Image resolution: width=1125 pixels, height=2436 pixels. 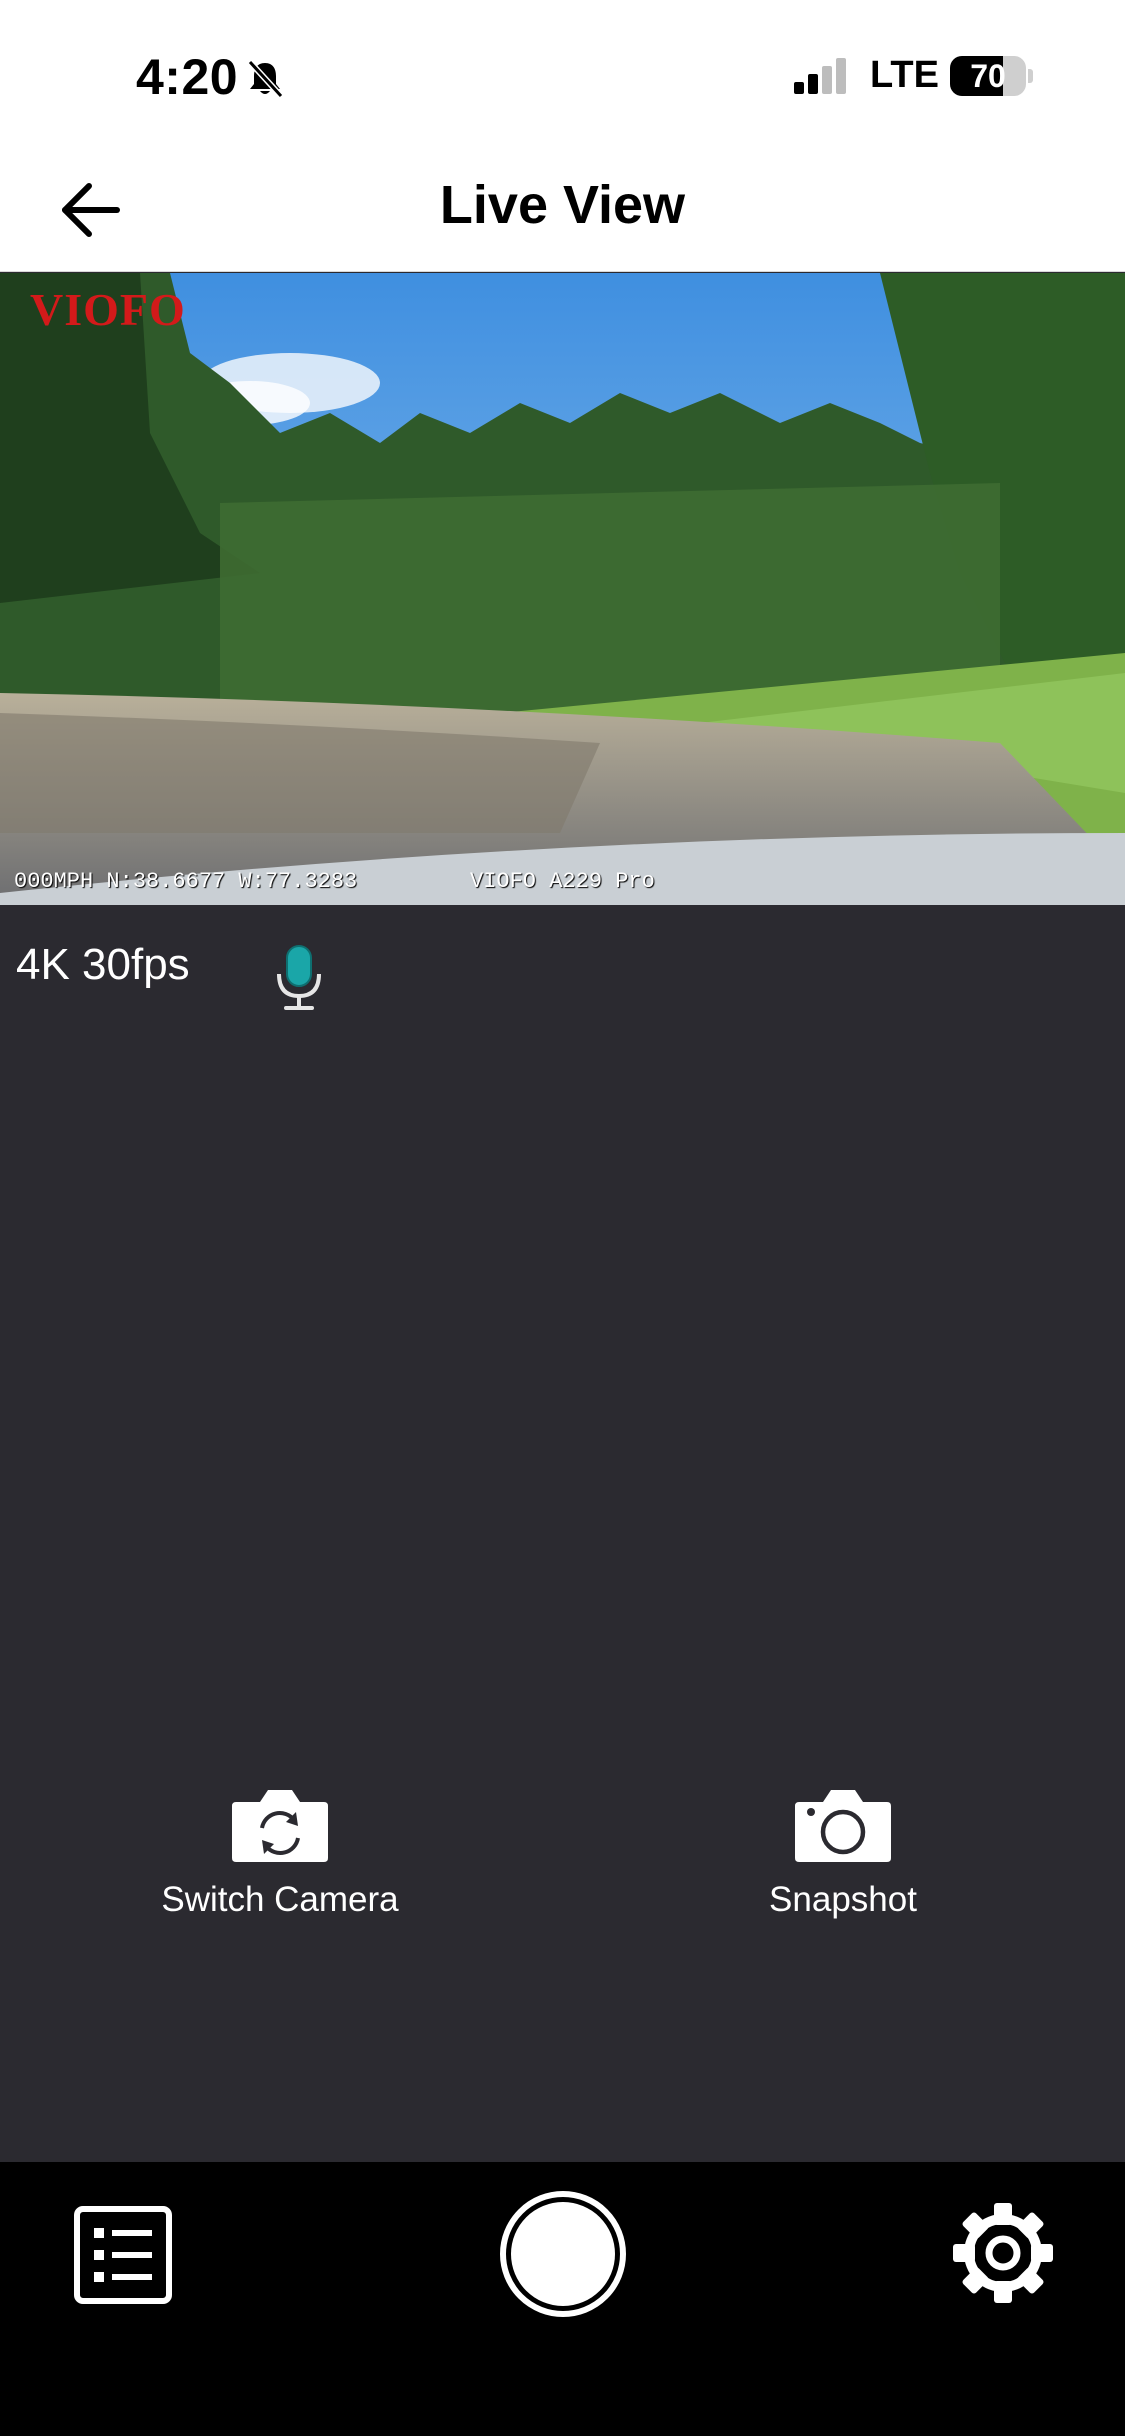 I want to click on camera-icon, so click(x=843, y=1826).